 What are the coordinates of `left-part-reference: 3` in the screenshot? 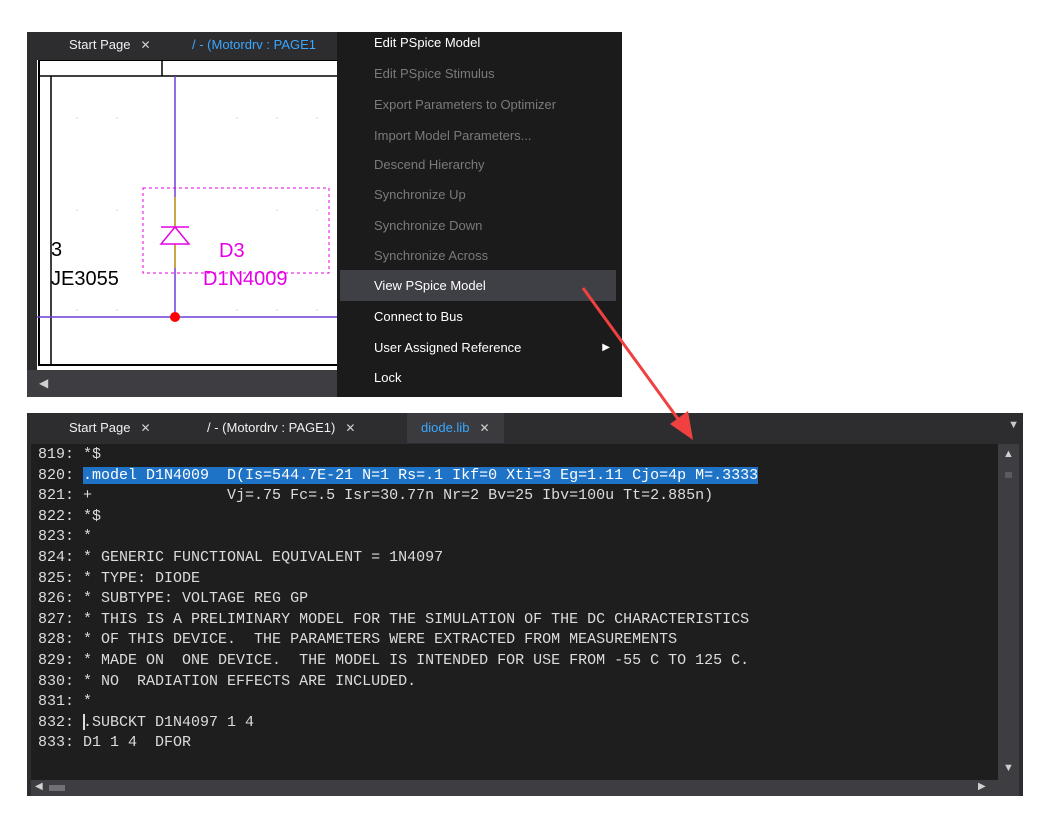 It's located at (56, 250).